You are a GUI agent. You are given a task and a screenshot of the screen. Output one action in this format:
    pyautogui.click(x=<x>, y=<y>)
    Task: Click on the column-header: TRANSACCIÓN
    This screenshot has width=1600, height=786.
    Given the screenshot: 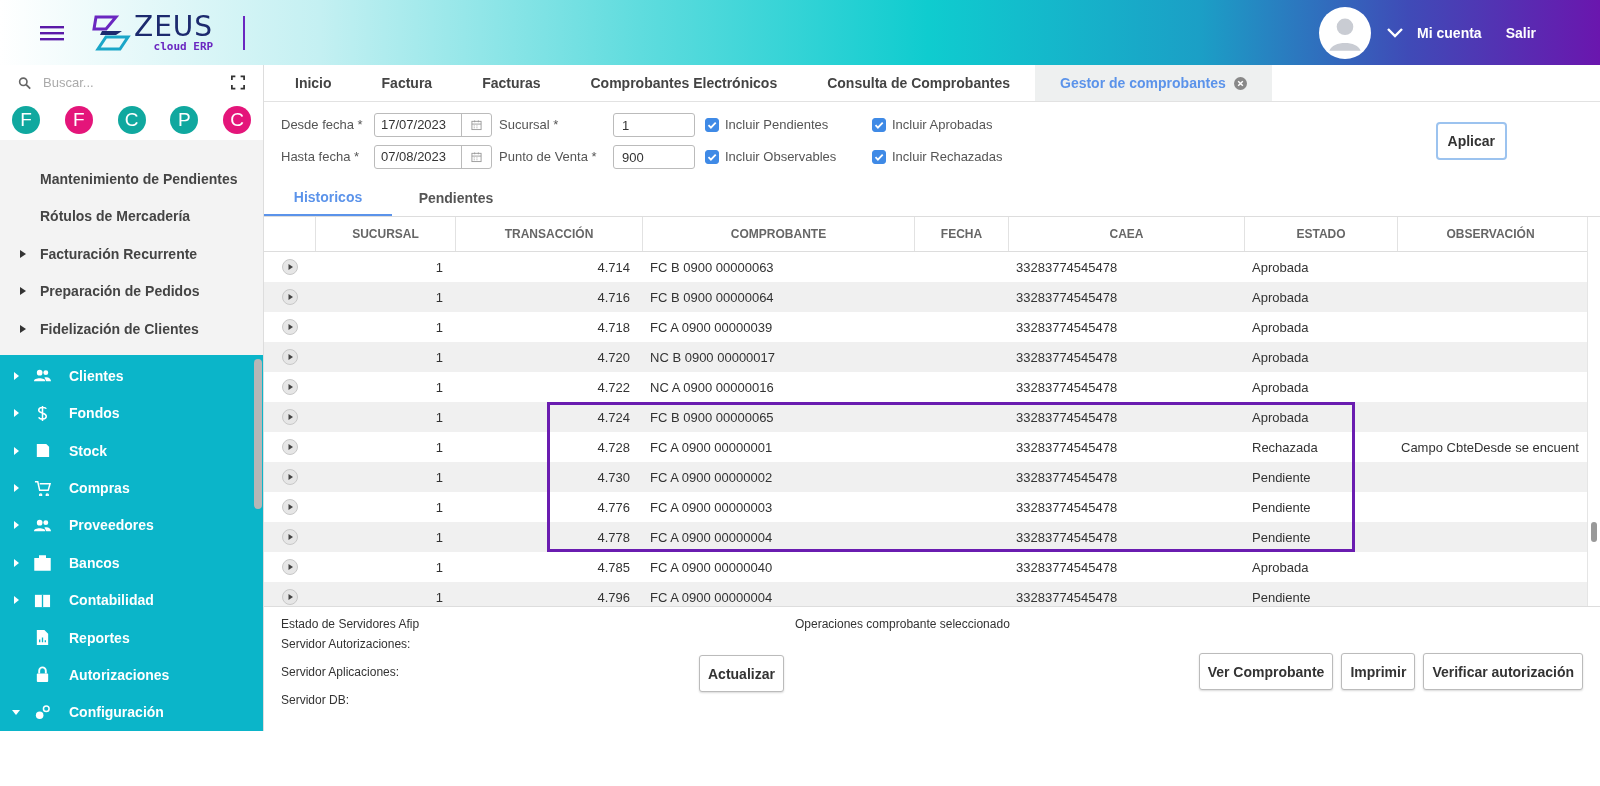 What is the action you would take?
    pyautogui.click(x=548, y=234)
    